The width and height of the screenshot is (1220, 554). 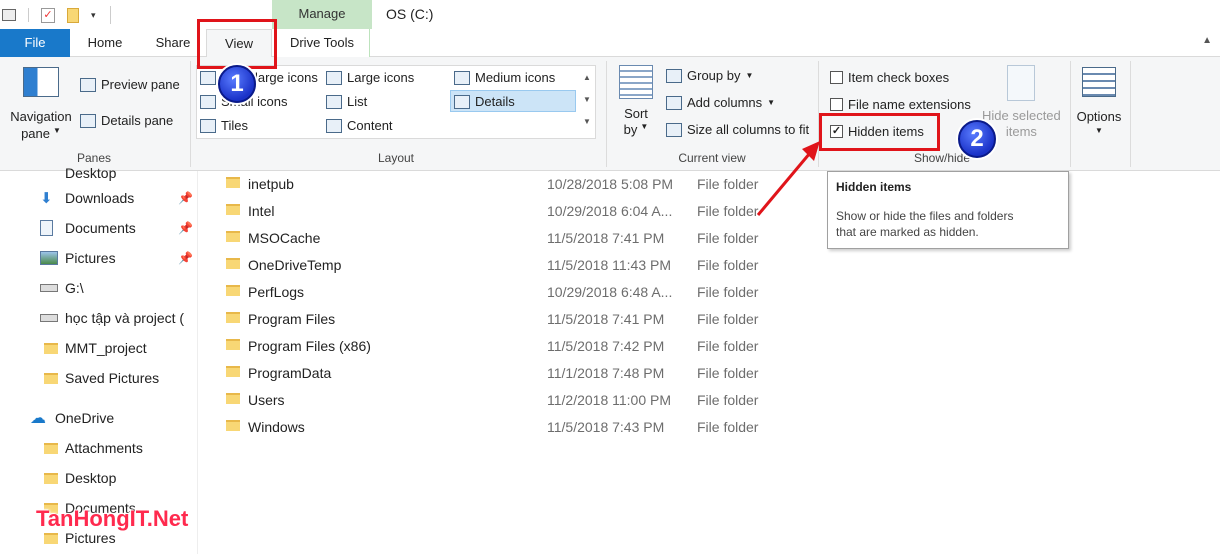 I want to click on title-bar, so click(x=610, y=14).